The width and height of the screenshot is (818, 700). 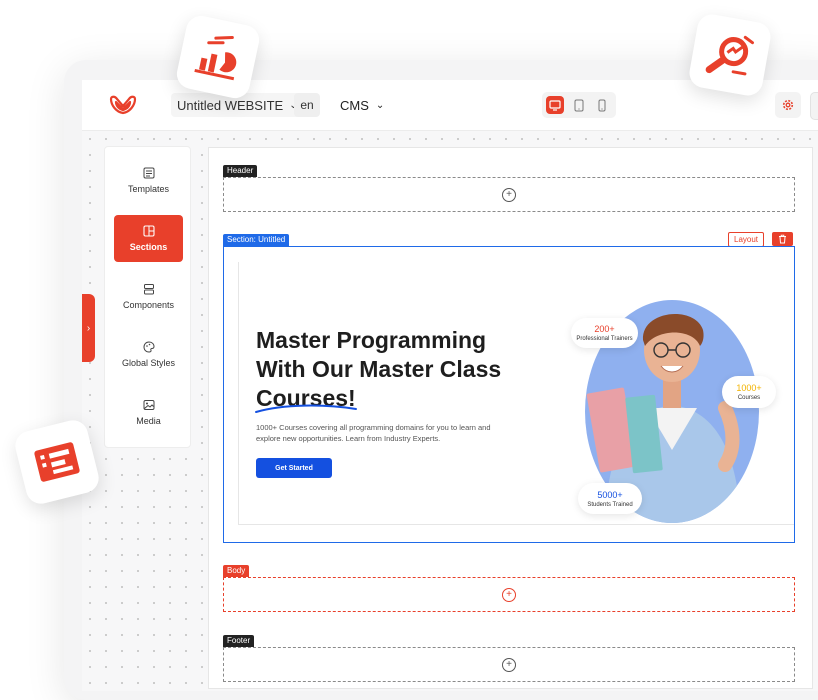 I want to click on device-switcher, so click(x=579, y=105).